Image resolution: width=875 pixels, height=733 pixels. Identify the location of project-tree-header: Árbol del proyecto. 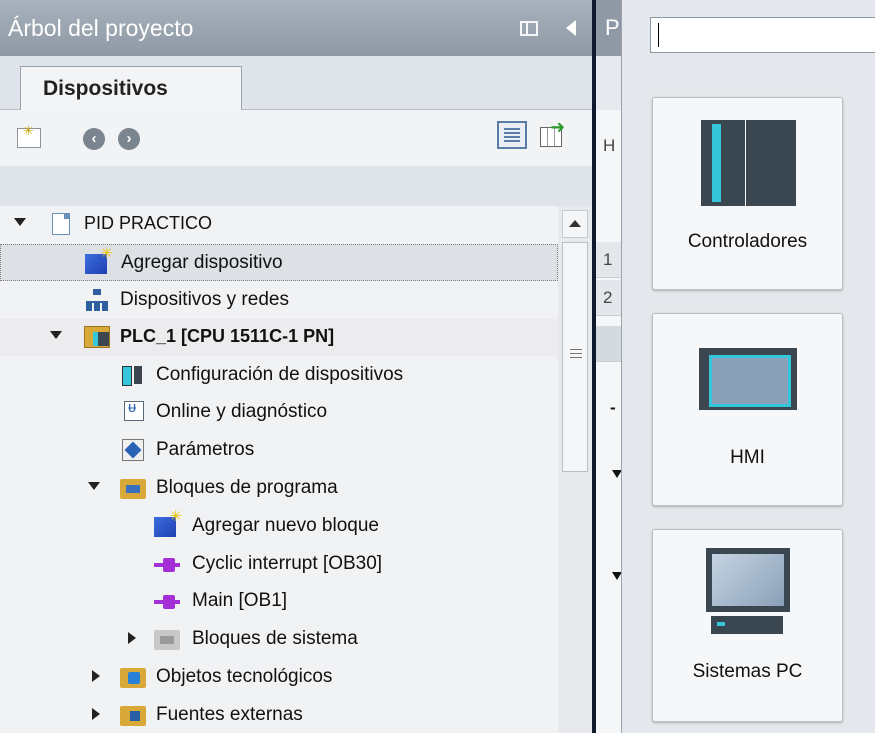
(296, 28).